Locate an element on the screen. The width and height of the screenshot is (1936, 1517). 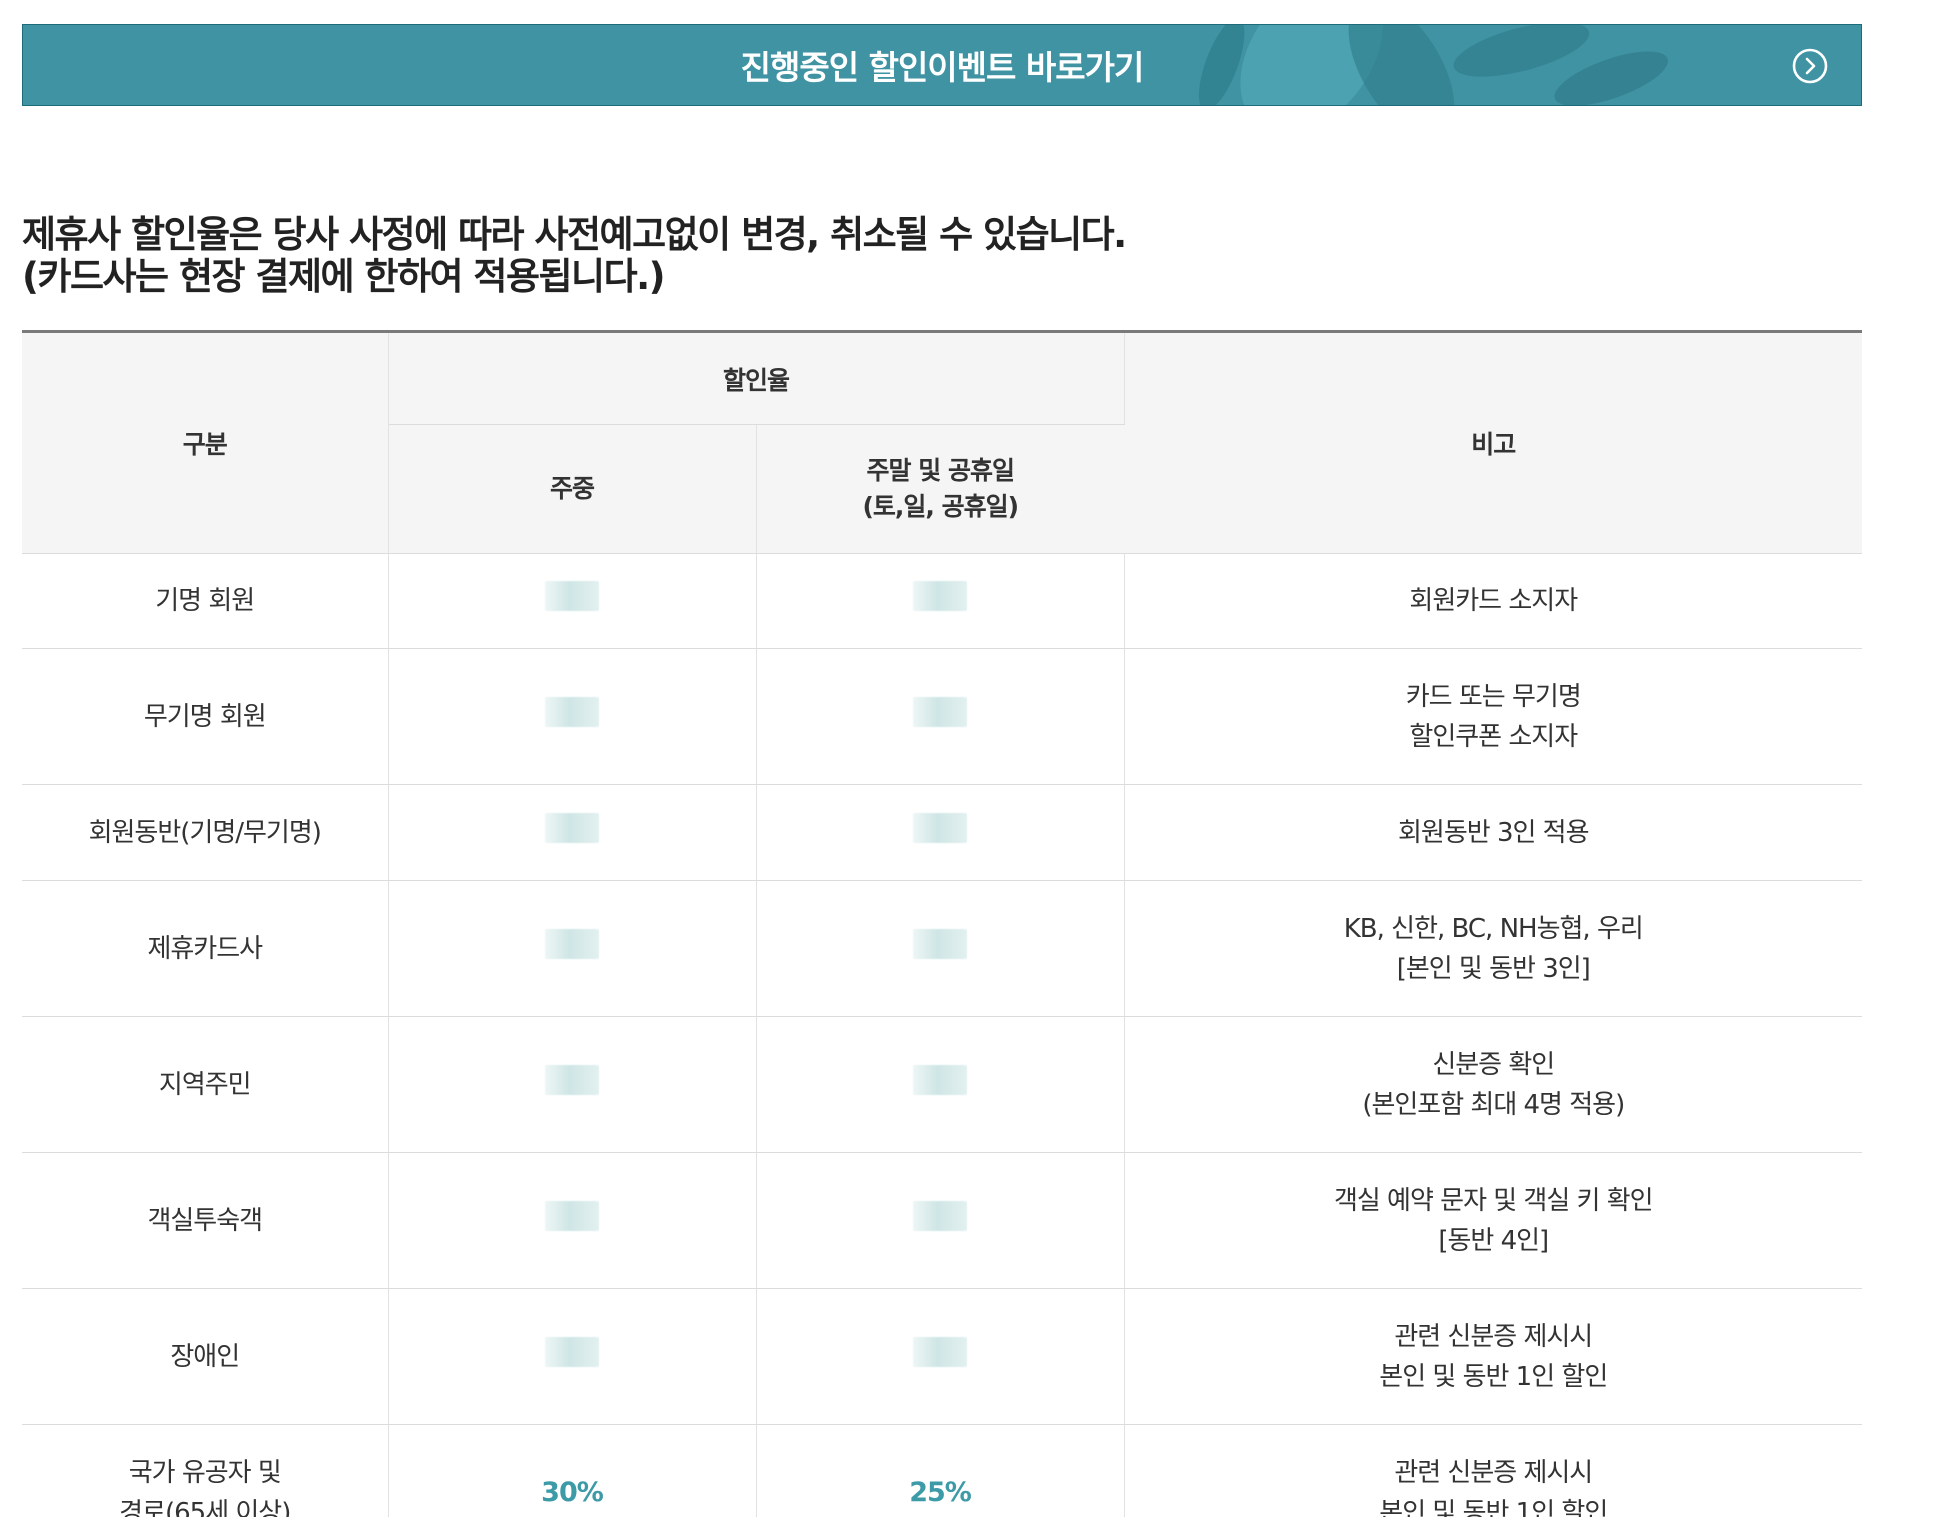
row-category: 무기명 회원 is located at coordinates (205, 717).